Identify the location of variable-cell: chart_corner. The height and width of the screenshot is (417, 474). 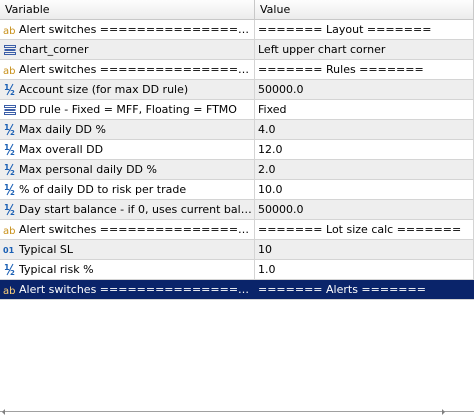
(127, 49).